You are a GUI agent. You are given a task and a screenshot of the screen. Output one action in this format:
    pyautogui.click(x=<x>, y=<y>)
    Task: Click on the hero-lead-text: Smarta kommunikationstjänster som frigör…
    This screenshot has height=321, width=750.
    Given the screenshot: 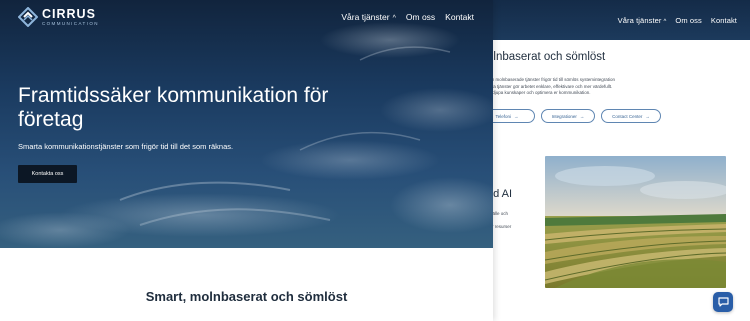 What is the action you would take?
    pyautogui.click(x=126, y=146)
    